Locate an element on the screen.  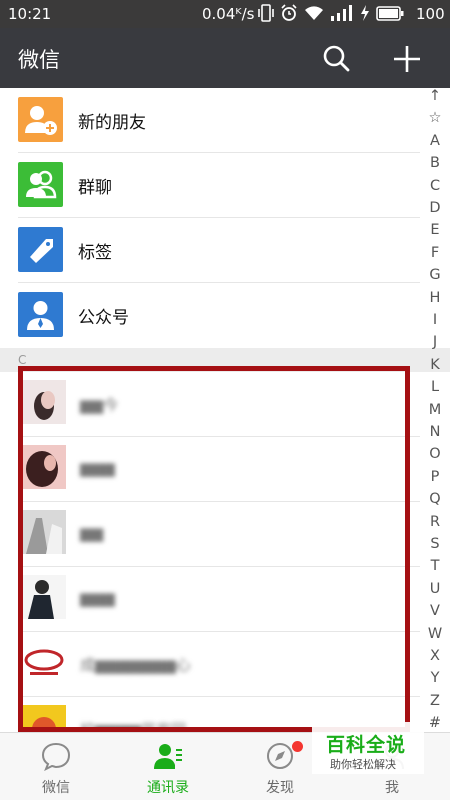
func-label: 新的朋友 is located at coordinates (112, 123).